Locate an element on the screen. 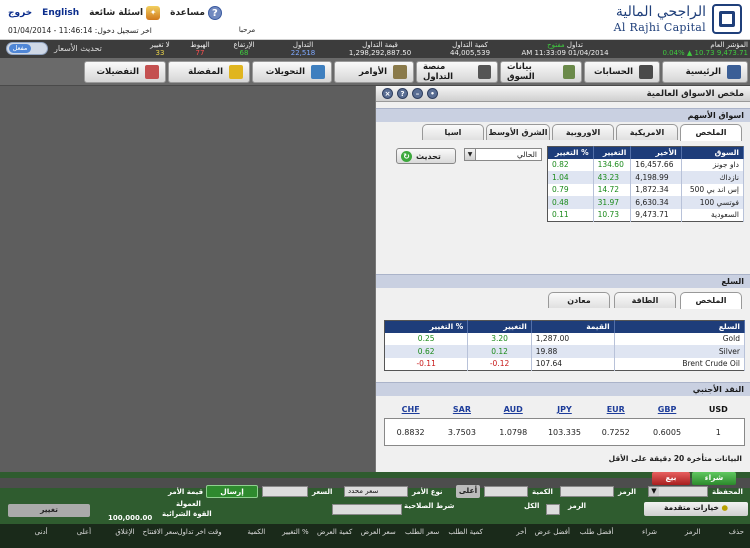  column-header: كمية العرض is located at coordinates (334, 532).